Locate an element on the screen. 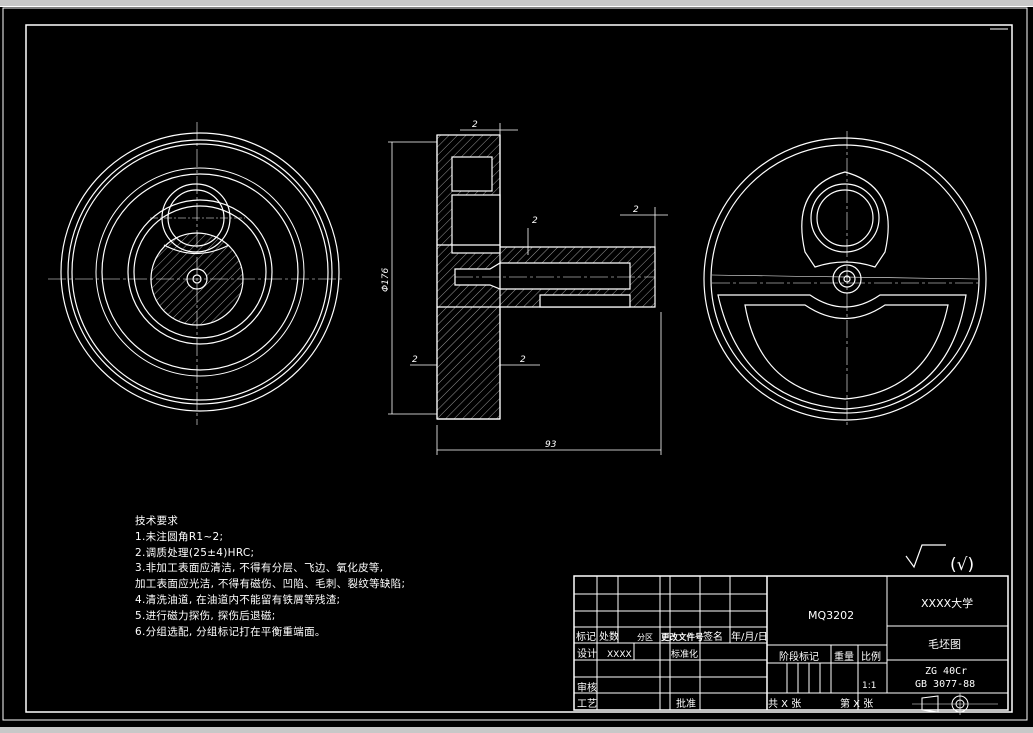 This screenshot has width=1033, height=733. tb-drawing-number: MQ3202 is located at coordinates (831, 615).